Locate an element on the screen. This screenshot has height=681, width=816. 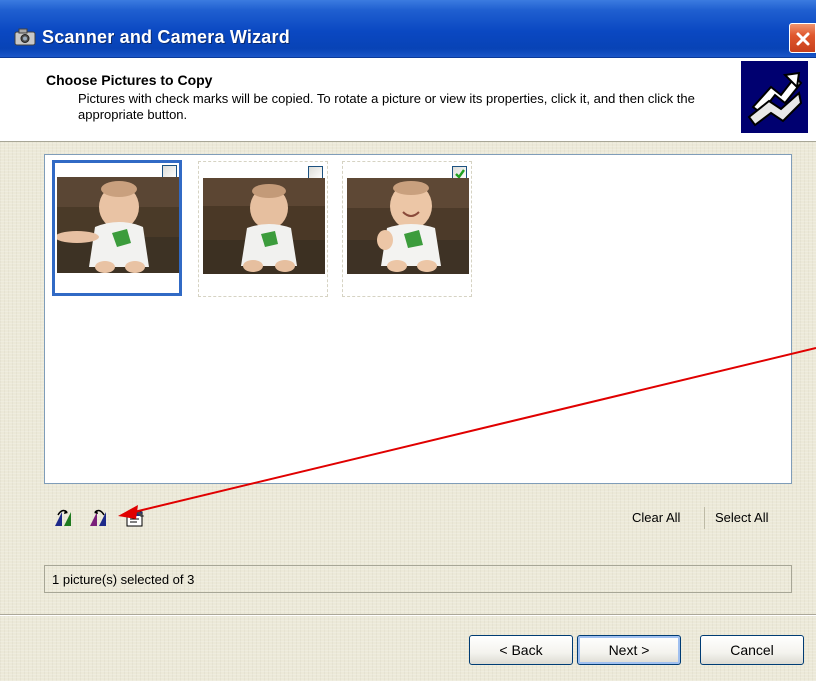
rotate-counterclockwise-icon is located at coordinates (99, 518).